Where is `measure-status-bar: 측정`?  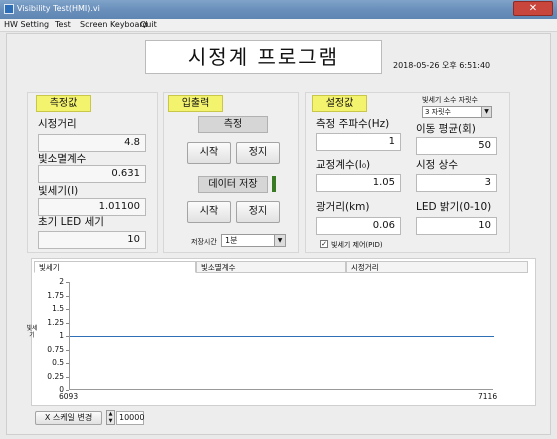
measure-status-bar: 측정 is located at coordinates (233, 124).